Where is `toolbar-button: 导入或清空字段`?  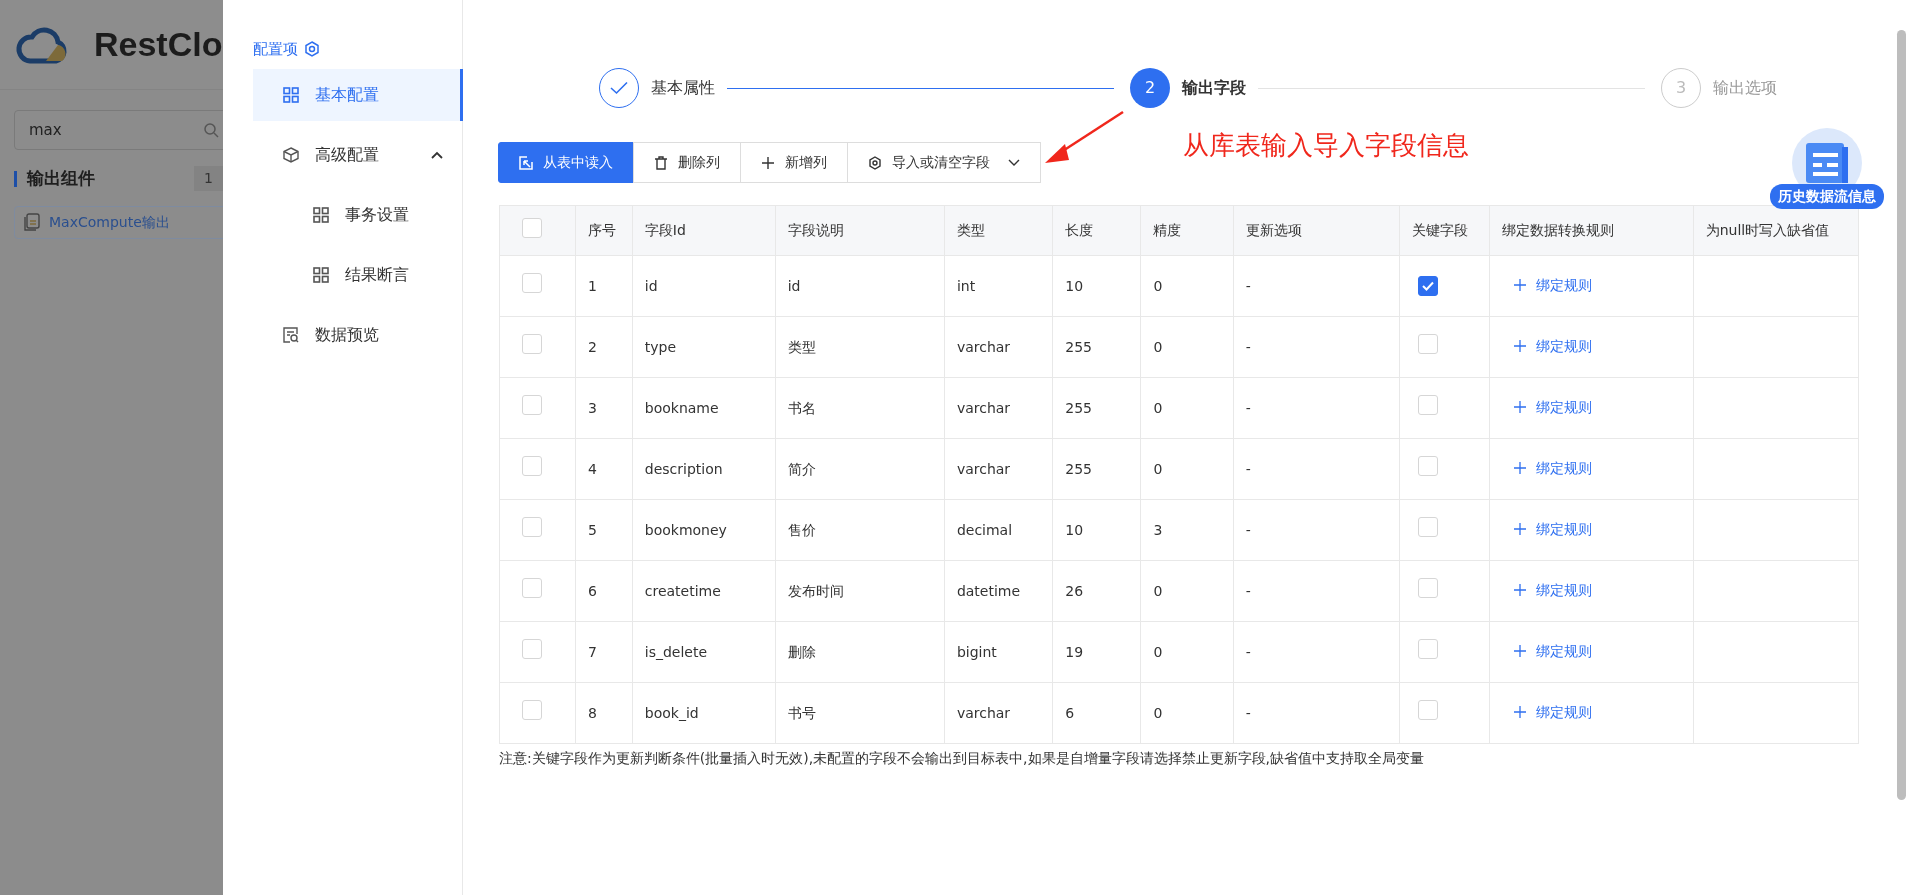
toolbar-button: 导入或清空字段 is located at coordinates (944, 162).